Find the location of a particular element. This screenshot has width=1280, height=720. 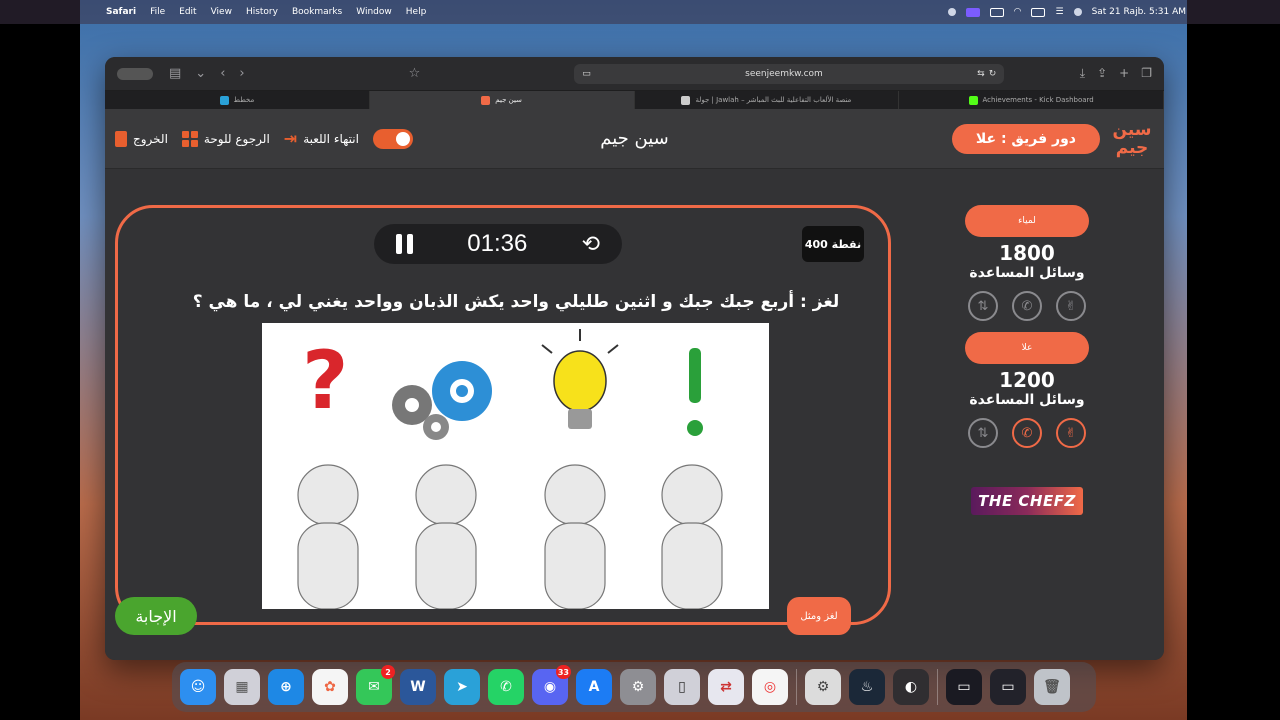

reload-icon: ↻ is located at coordinates (993, 74).